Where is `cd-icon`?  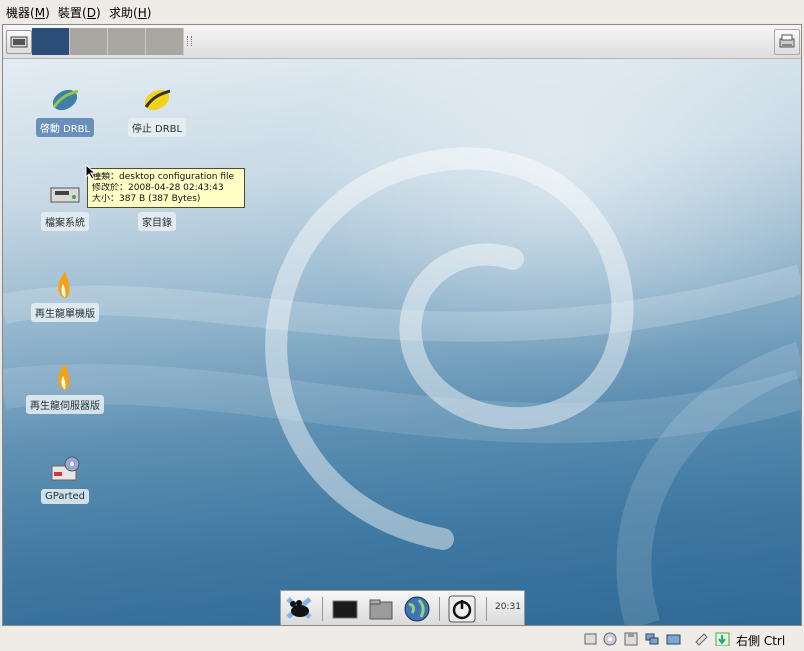
cd-icon is located at coordinates (610, 639).